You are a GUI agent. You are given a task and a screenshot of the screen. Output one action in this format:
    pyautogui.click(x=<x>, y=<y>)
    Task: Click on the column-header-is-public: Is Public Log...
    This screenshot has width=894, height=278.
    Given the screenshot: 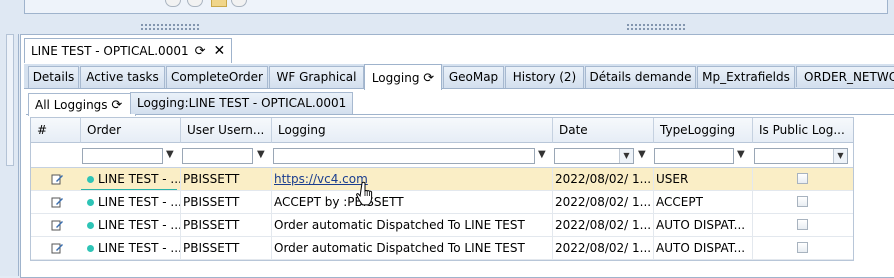 What is the action you would take?
    pyautogui.click(x=803, y=130)
    